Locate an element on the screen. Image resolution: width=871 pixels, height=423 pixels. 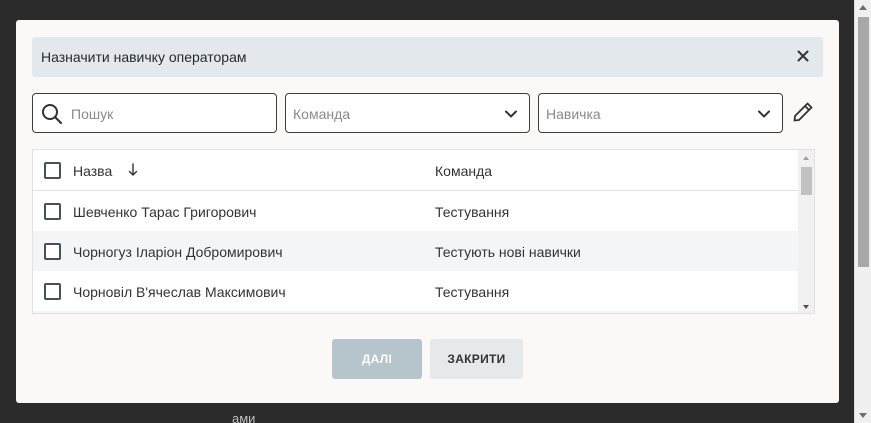
team-select: Команда is located at coordinates (407, 113).